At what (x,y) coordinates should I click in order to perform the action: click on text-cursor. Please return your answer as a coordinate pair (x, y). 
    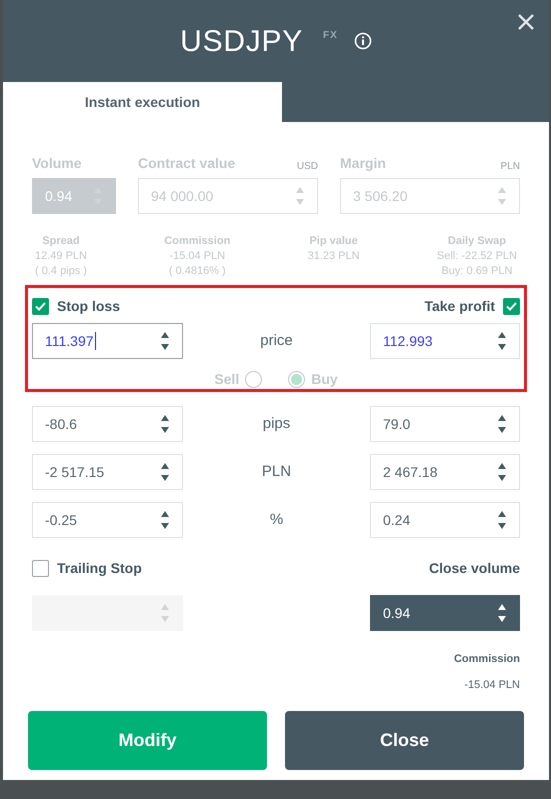
    Looking at the image, I should click on (95, 341).